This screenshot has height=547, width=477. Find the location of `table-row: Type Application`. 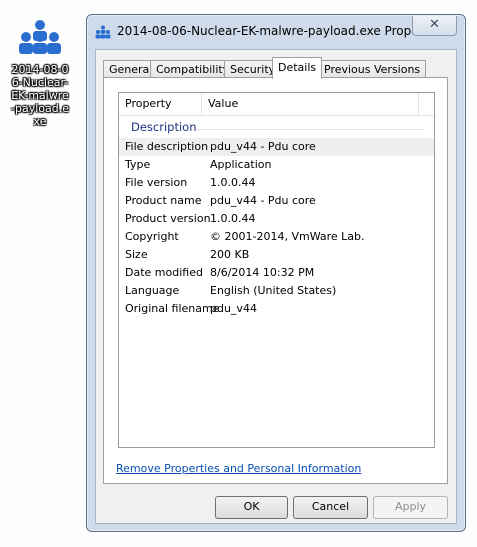

table-row: Type Application is located at coordinates (276, 165).